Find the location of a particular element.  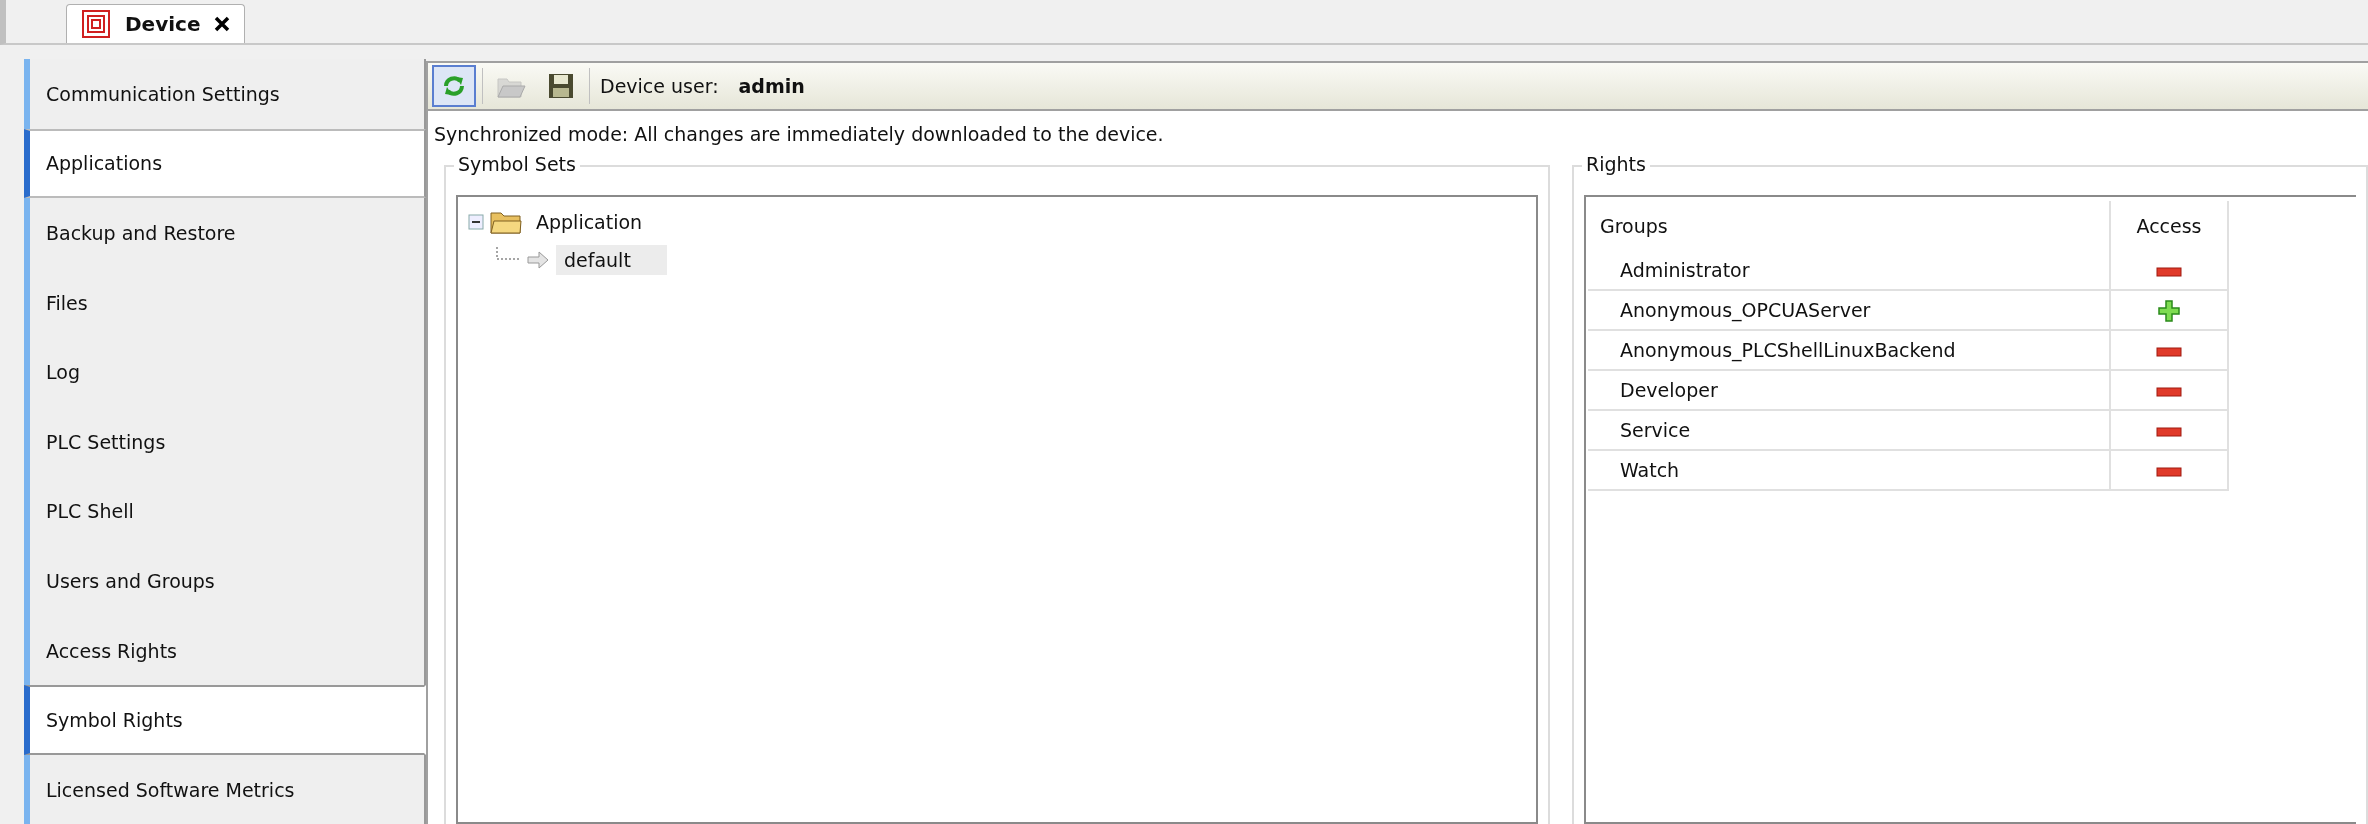

arrow-icon is located at coordinates (538, 260).